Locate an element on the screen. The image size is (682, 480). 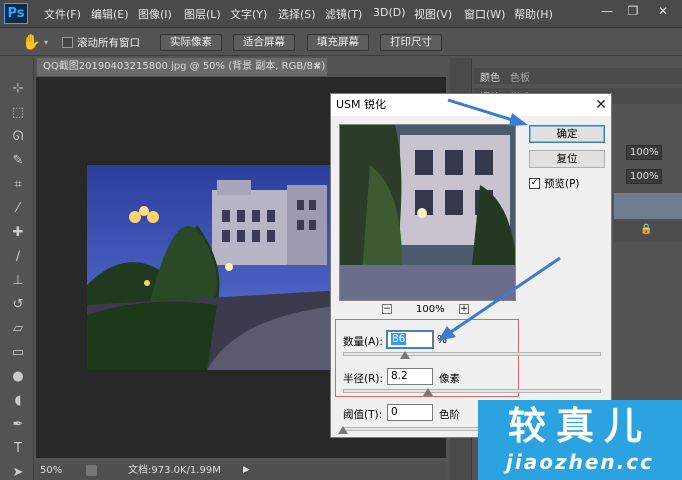
preview-checkbox: ✓ is located at coordinates (534, 183).